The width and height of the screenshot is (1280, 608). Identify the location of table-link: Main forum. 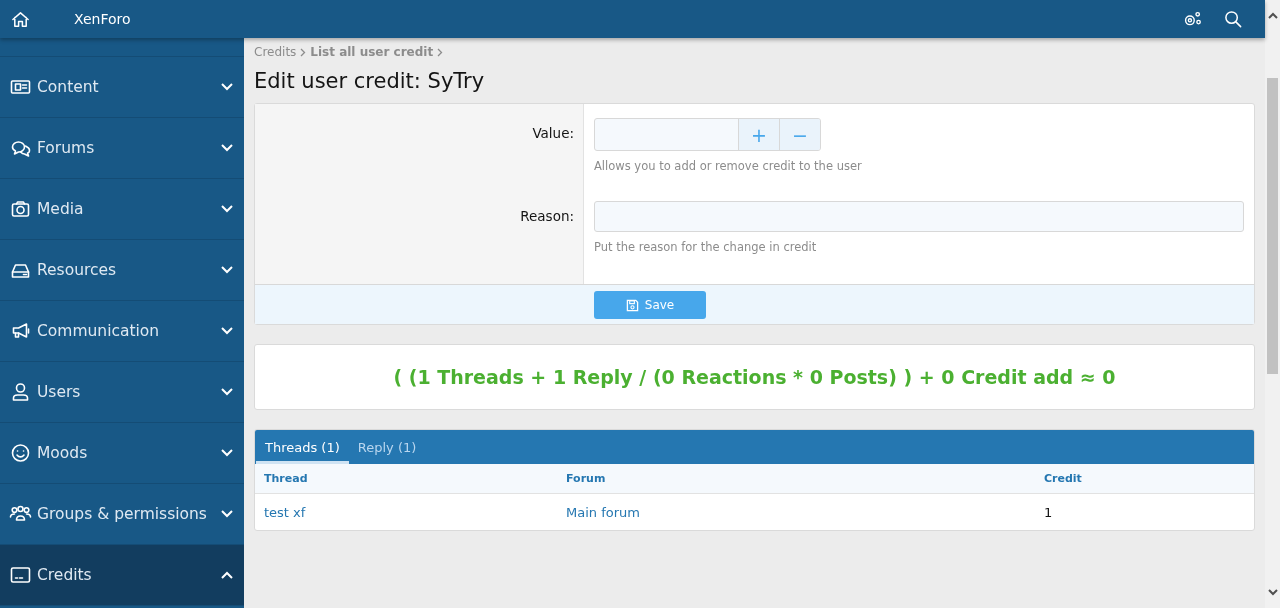
(603, 512).